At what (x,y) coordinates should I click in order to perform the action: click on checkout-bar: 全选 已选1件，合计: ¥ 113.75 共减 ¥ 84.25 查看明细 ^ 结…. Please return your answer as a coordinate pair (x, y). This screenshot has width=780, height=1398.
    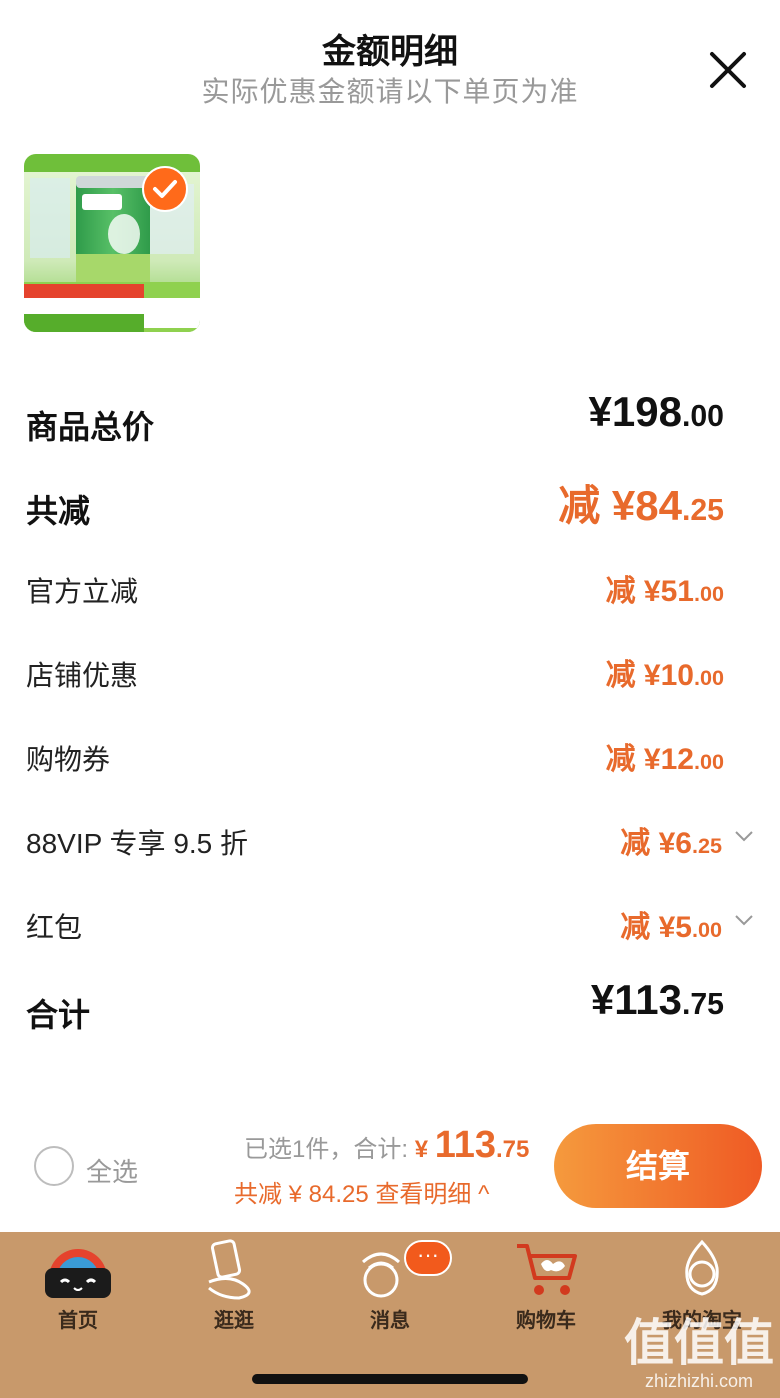
    Looking at the image, I should click on (390, 1171).